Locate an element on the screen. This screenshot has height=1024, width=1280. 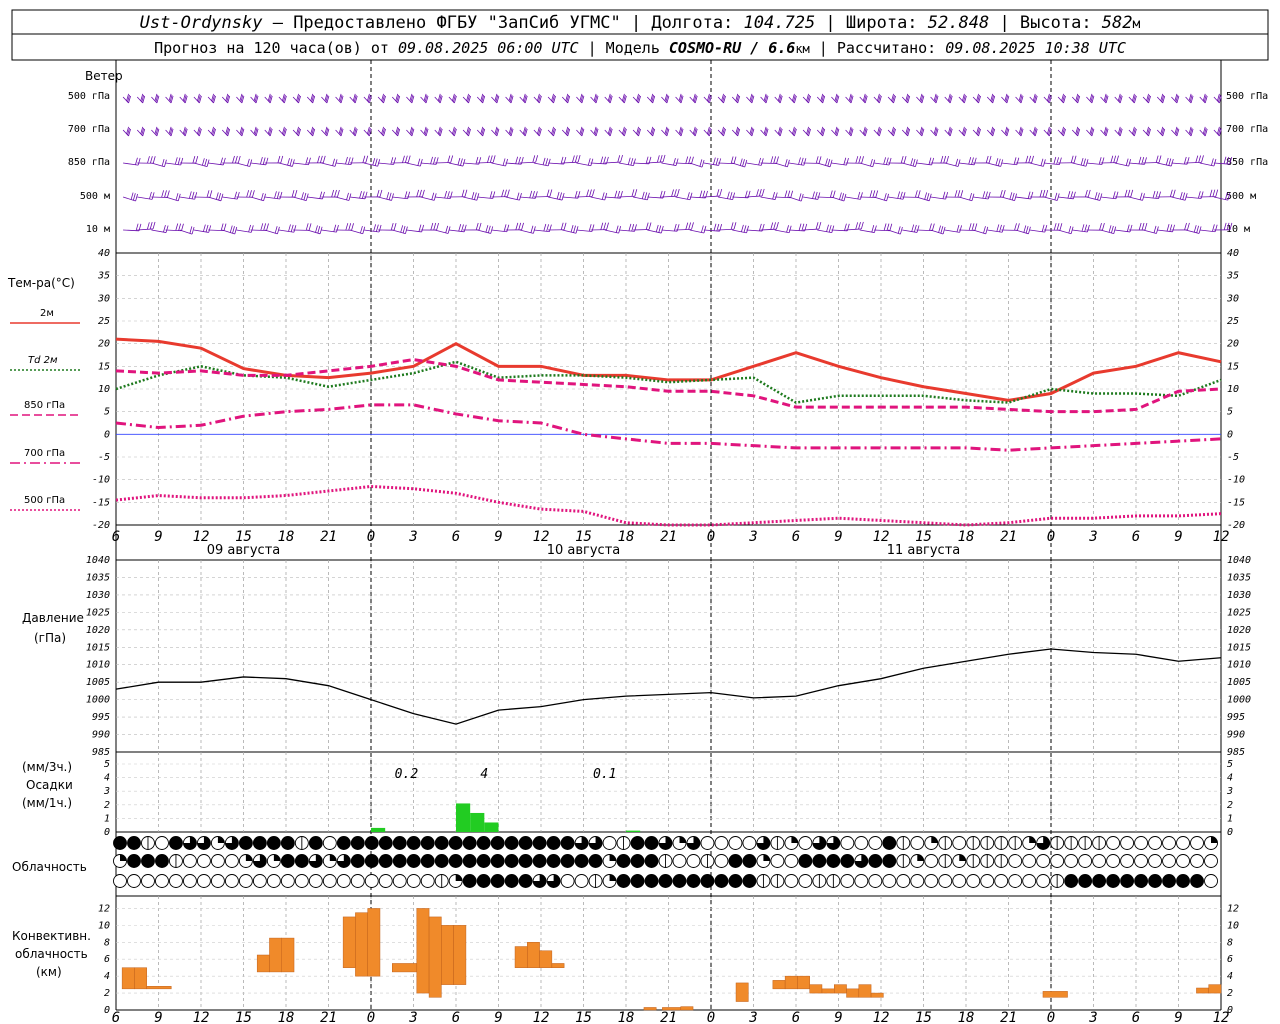
temp-y-tick-left: -10 is located at coordinates (101, 480).